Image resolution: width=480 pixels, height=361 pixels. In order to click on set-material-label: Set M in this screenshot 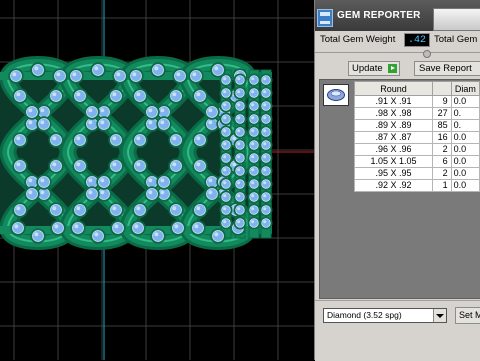, I will do `click(469, 315)`.